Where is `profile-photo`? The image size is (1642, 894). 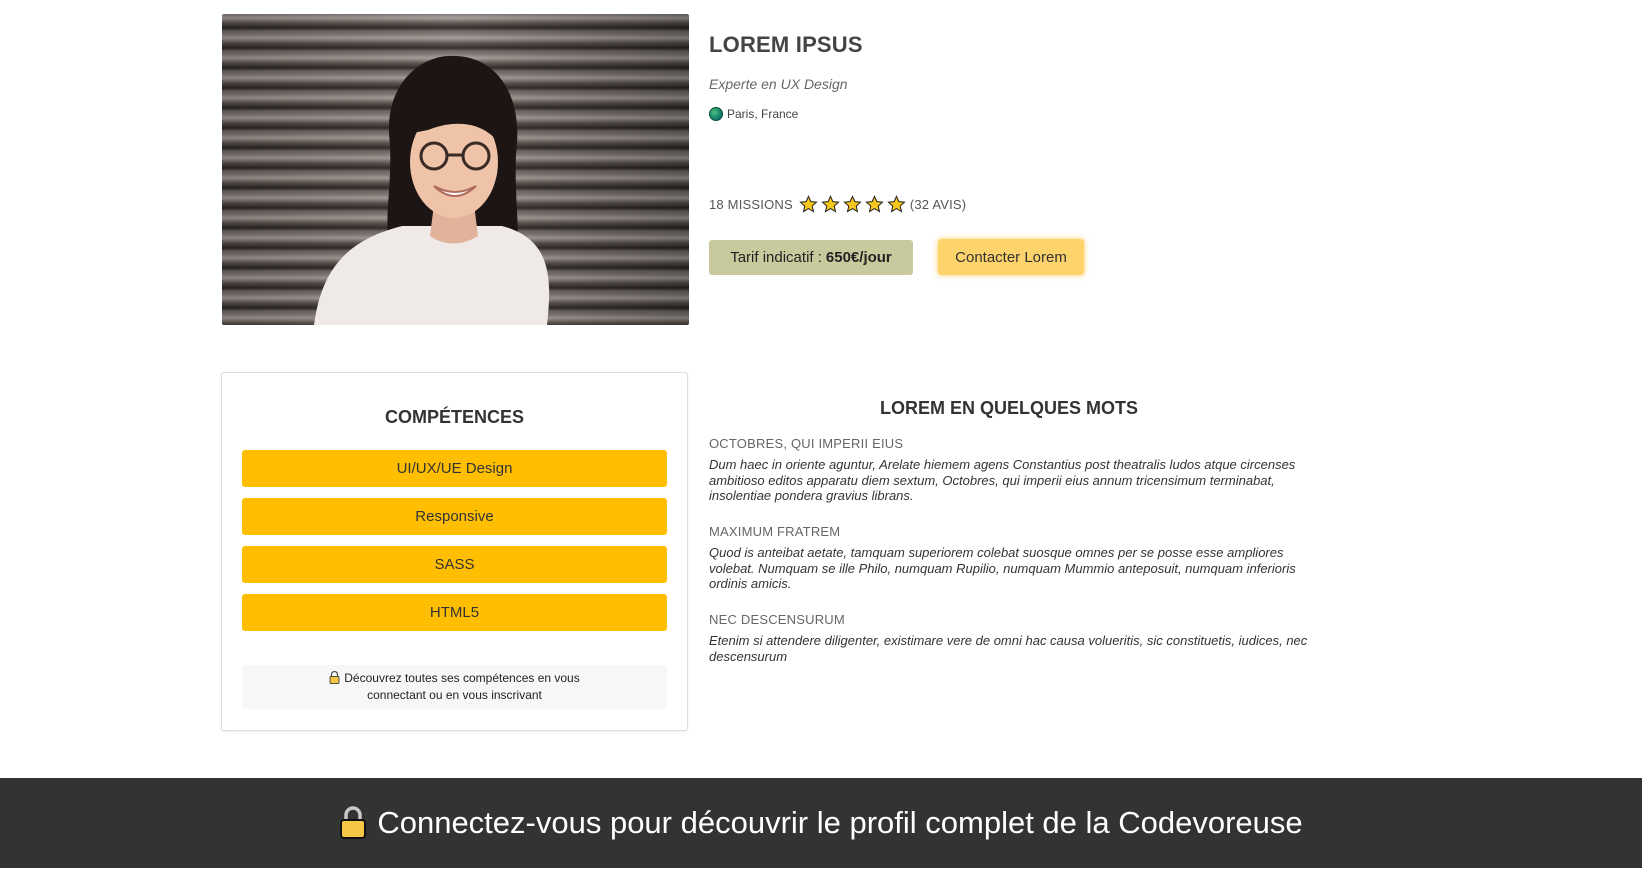
profile-photo is located at coordinates (455, 169).